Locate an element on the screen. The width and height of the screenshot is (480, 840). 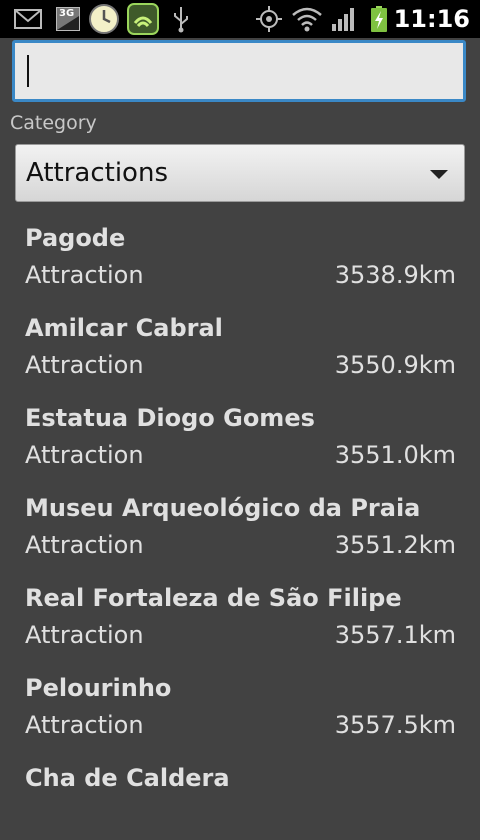
list-item: Estatua Diogo Gomes Attraction 3551.0km is located at coordinates (240, 435).